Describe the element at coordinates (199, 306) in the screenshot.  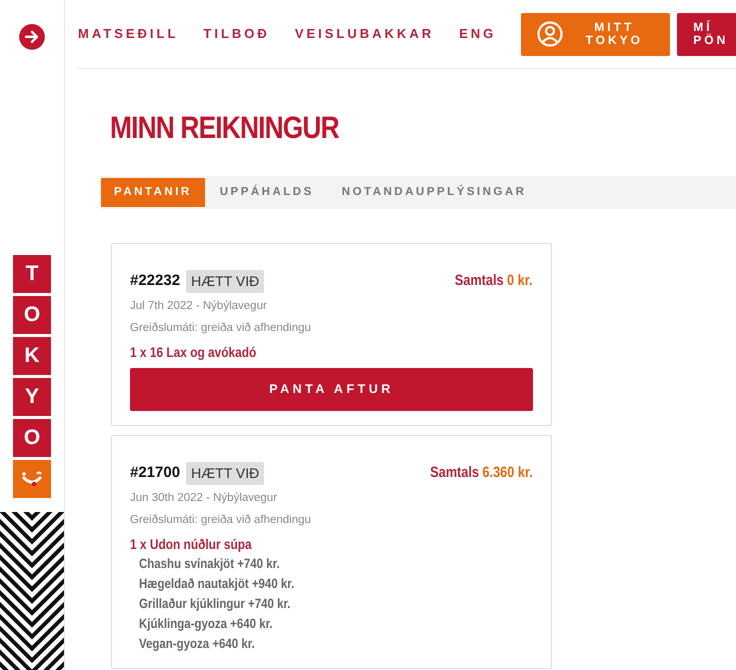
I see `order-date: Jul 7th 2022 - Nýbýlavegur` at that location.